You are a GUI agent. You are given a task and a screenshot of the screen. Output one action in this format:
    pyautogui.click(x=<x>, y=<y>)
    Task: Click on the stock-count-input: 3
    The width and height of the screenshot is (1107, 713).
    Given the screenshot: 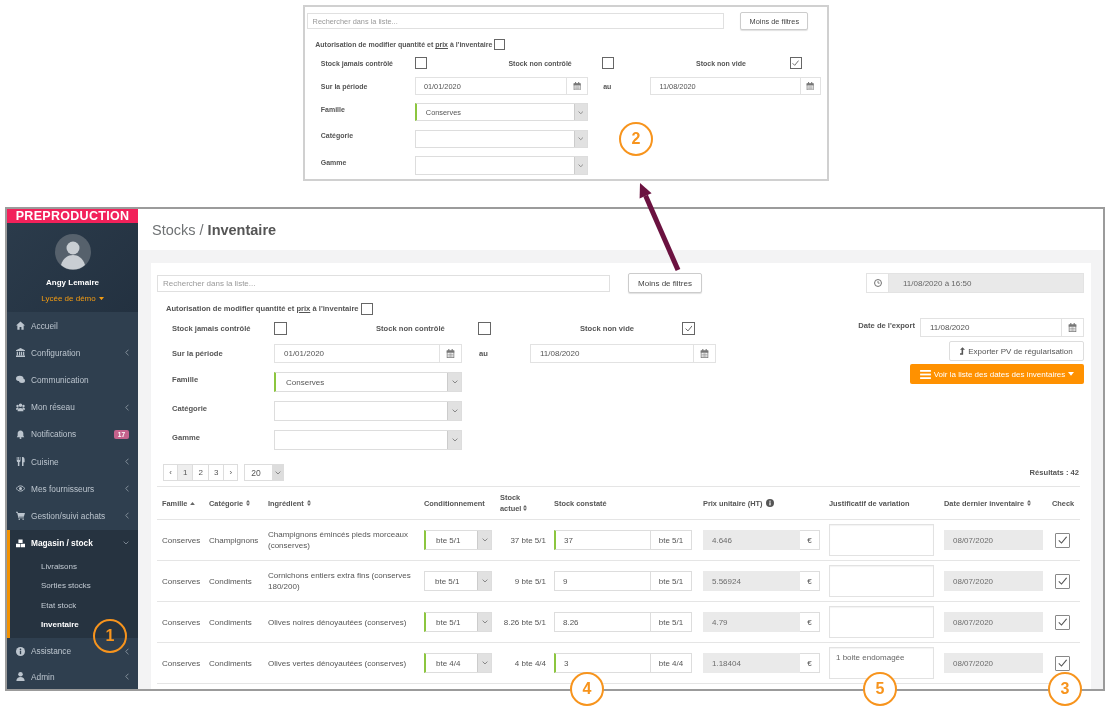 What is the action you would take?
    pyautogui.click(x=602, y=663)
    